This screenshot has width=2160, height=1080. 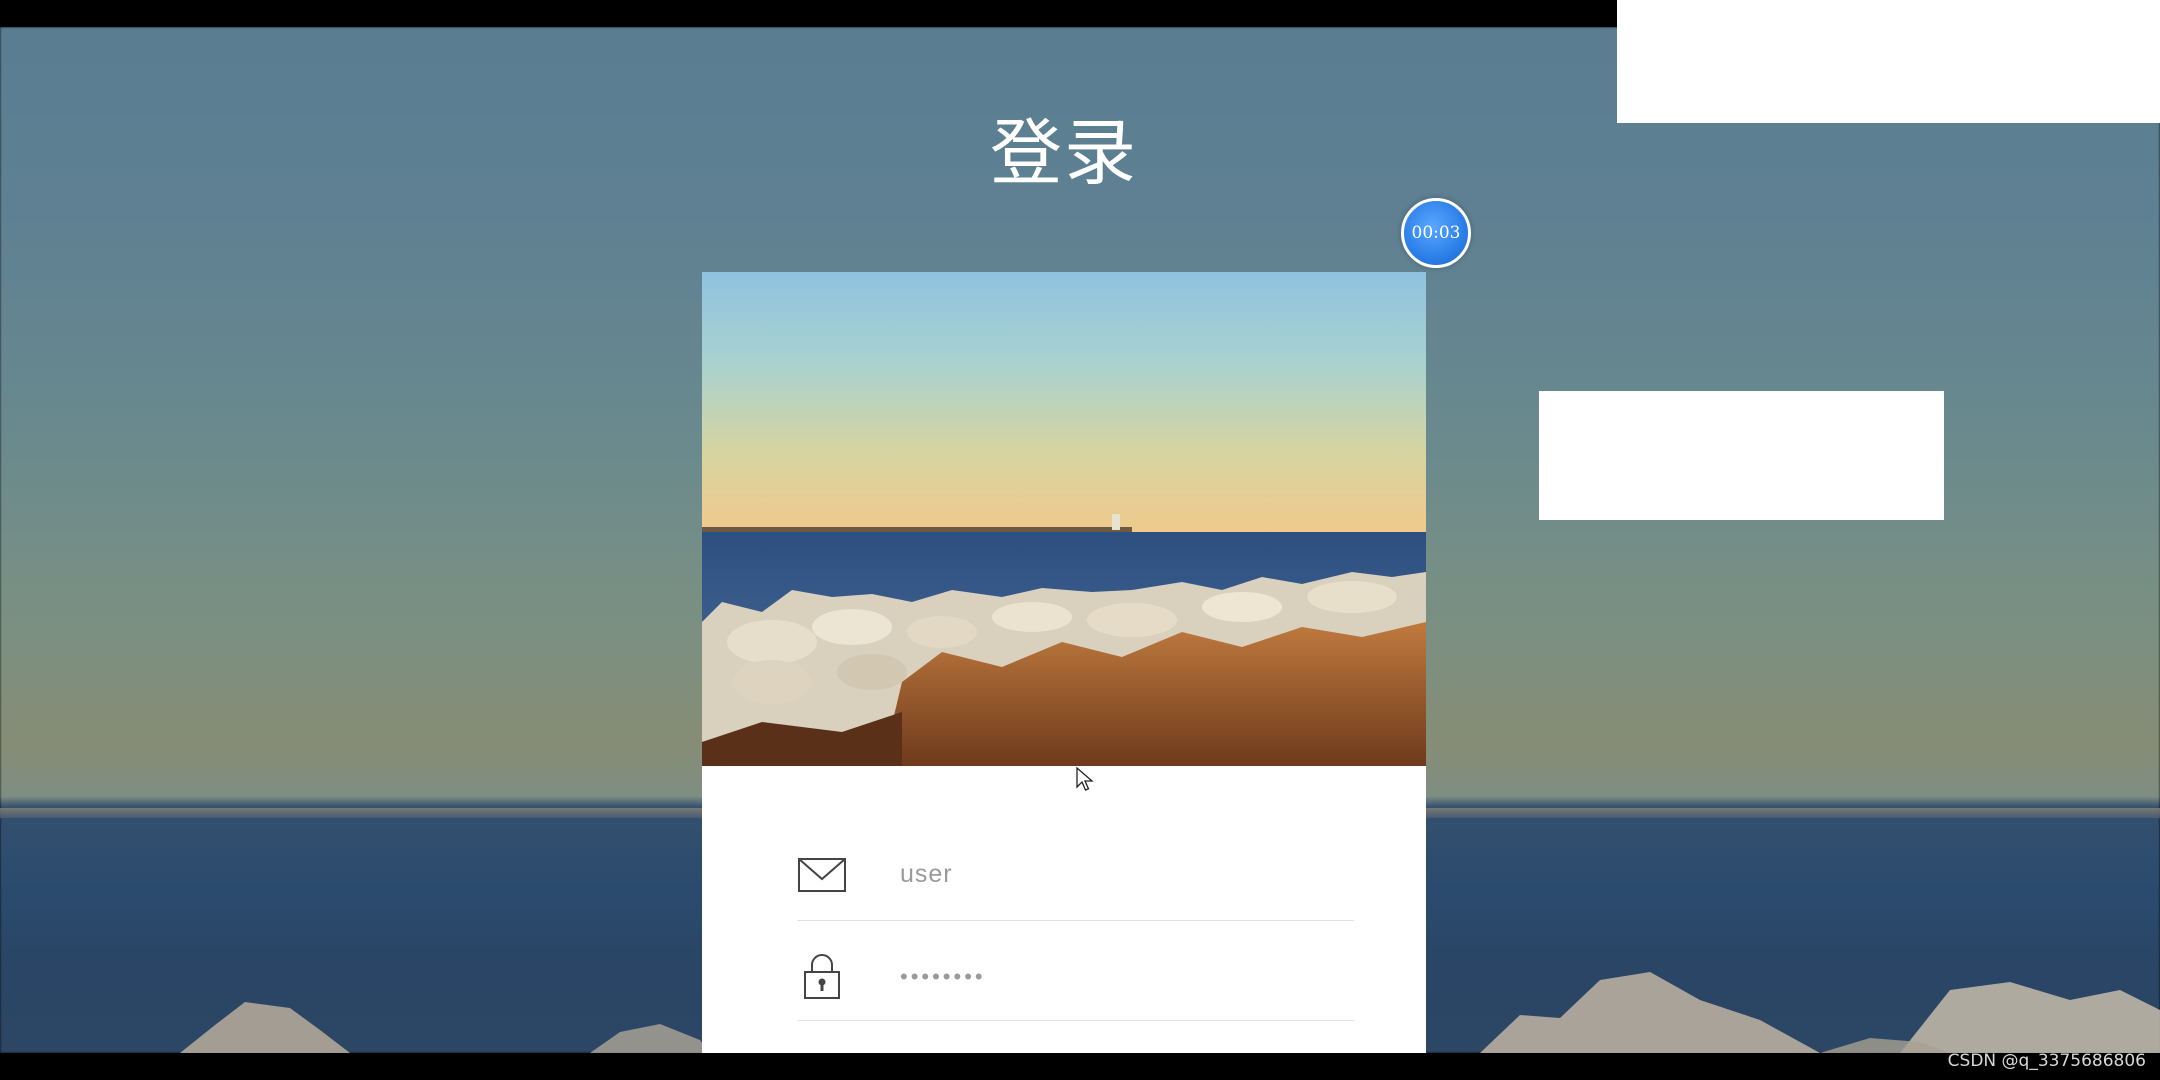 I want to click on lock-icon, so click(x=822, y=976).